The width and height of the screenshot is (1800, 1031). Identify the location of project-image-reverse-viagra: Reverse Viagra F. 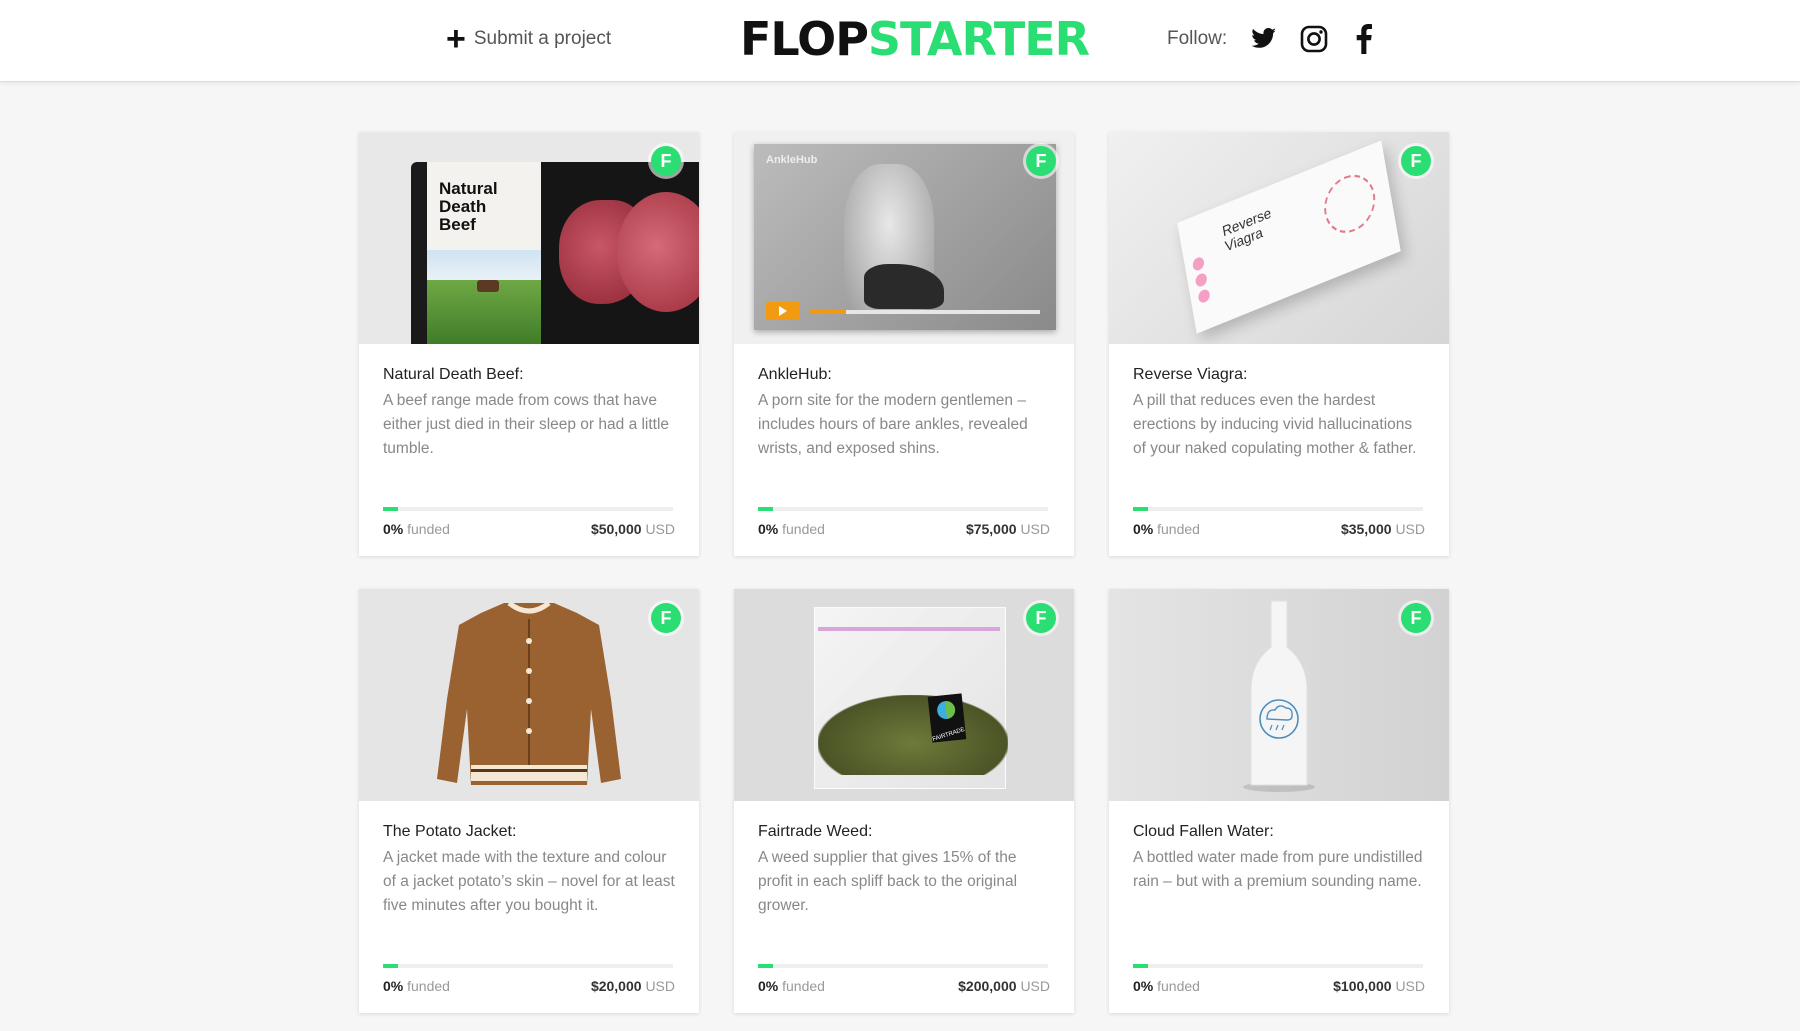
(1279, 238).